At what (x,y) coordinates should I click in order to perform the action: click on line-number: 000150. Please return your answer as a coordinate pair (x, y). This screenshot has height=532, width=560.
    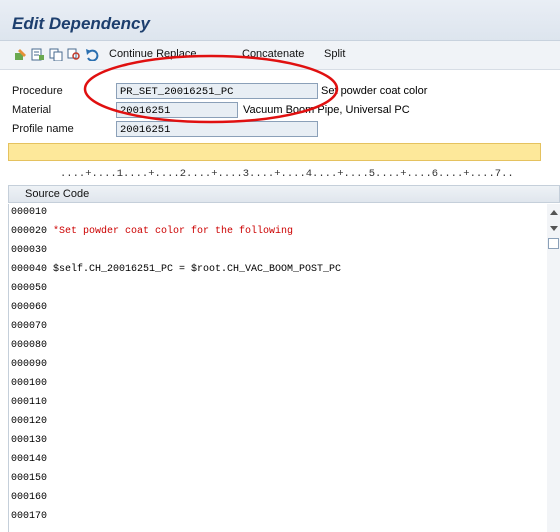
    Looking at the image, I should click on (29, 478).